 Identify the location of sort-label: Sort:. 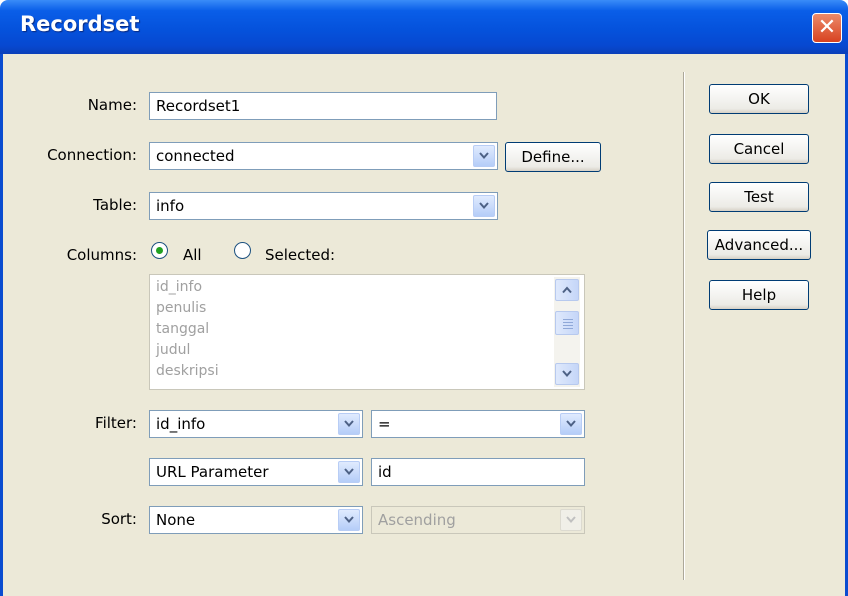
(119, 519).